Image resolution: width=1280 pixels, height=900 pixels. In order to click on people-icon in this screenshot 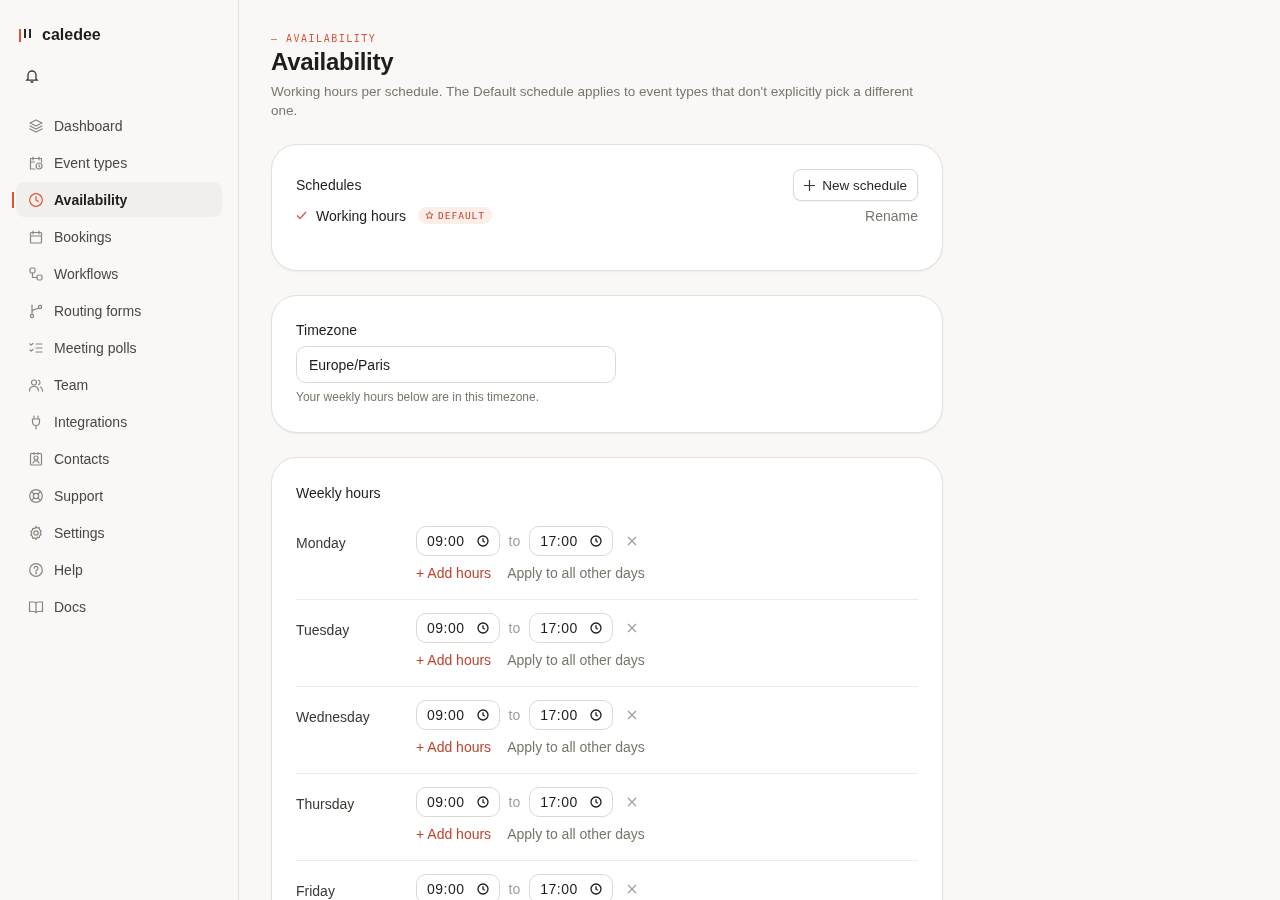, I will do `click(36, 384)`.